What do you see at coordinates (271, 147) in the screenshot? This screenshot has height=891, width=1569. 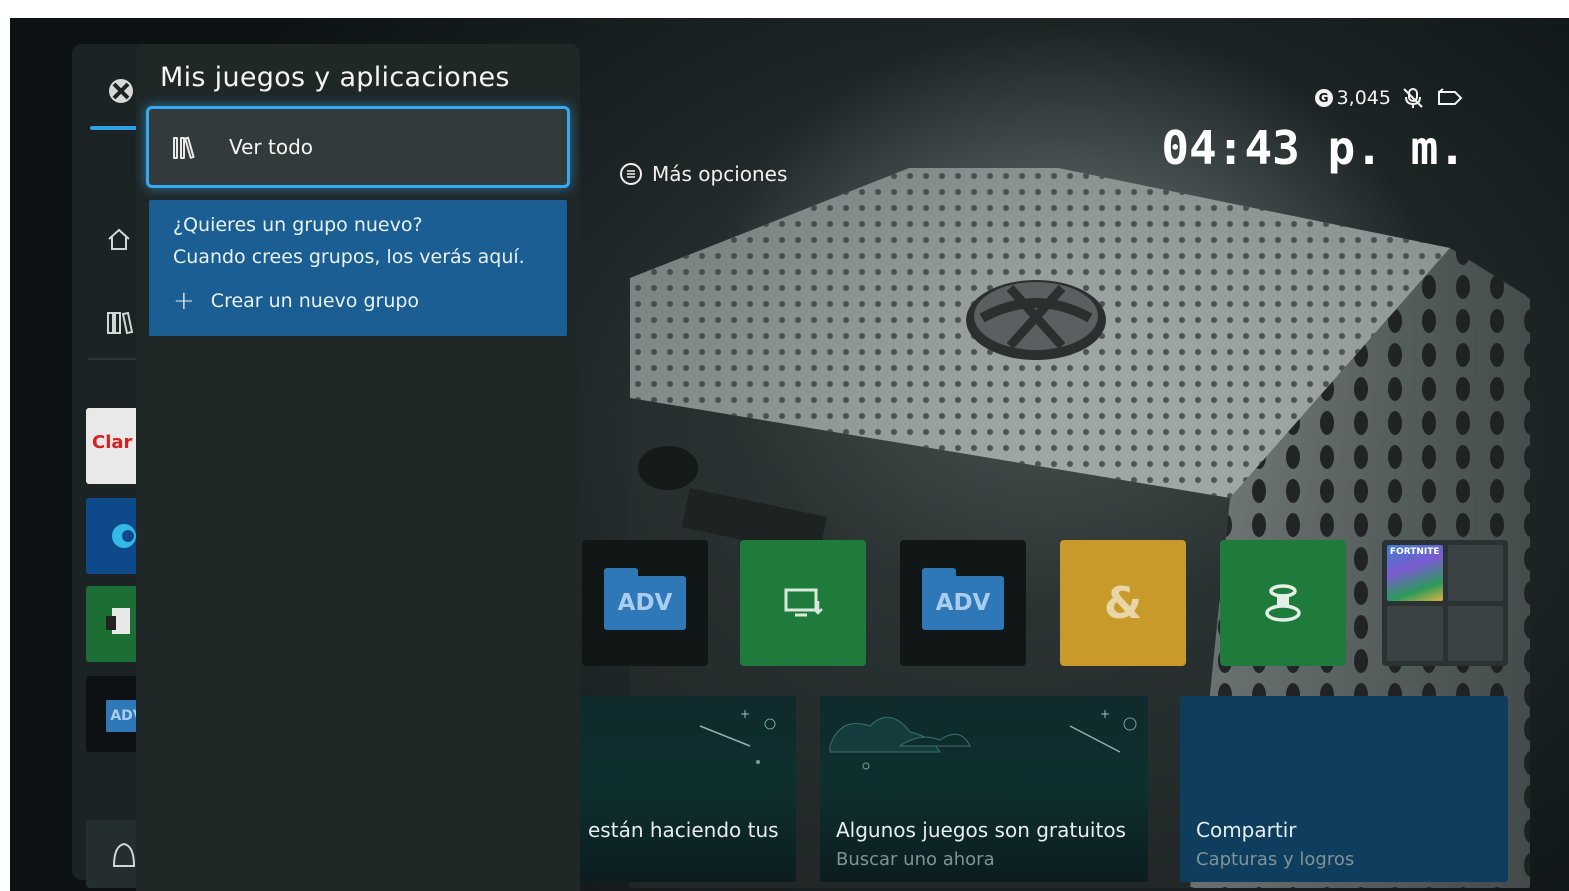 I see `view-all-label: Ver todo` at bounding box center [271, 147].